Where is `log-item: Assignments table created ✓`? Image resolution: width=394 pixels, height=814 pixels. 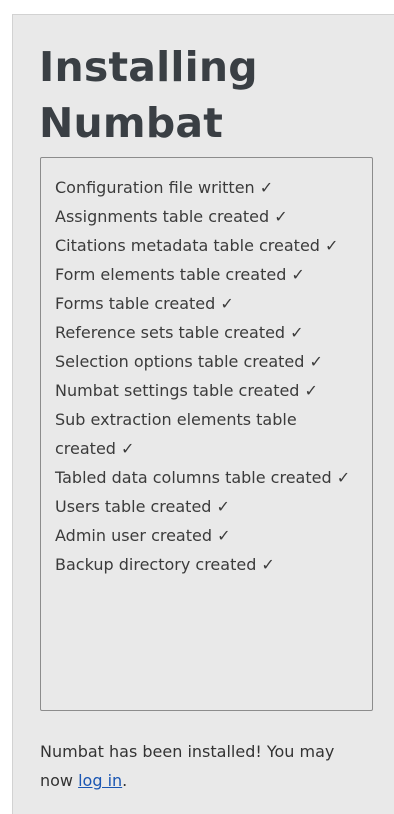 log-item: Assignments table created ✓ is located at coordinates (171, 216).